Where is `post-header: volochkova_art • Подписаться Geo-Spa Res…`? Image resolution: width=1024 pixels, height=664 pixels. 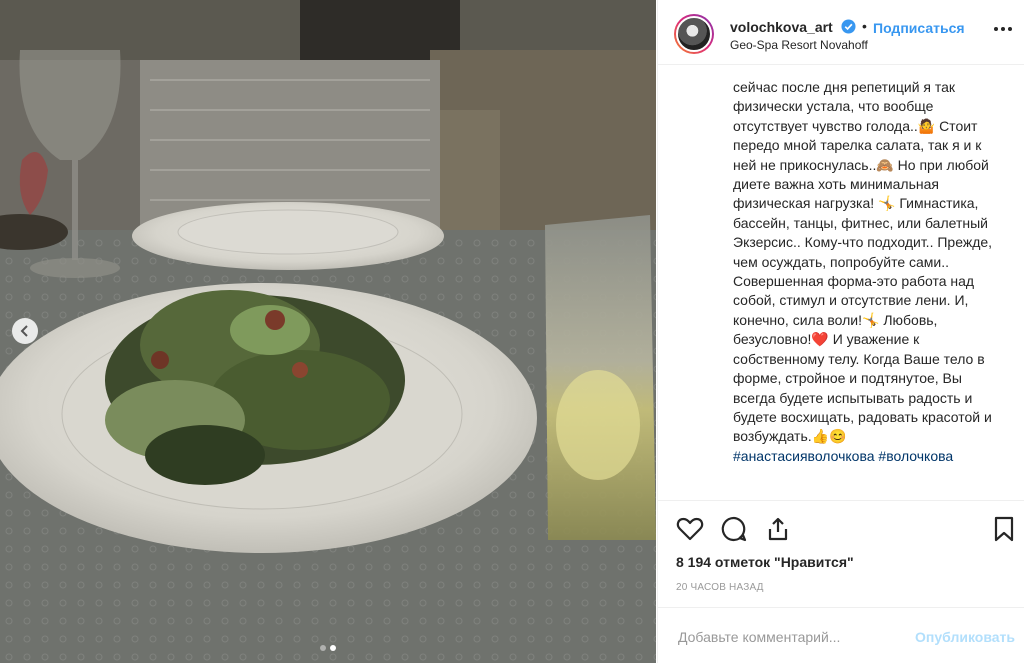
post-header: volochkova_art • Подписаться Geo-Spa Res… is located at coordinates (841, 32).